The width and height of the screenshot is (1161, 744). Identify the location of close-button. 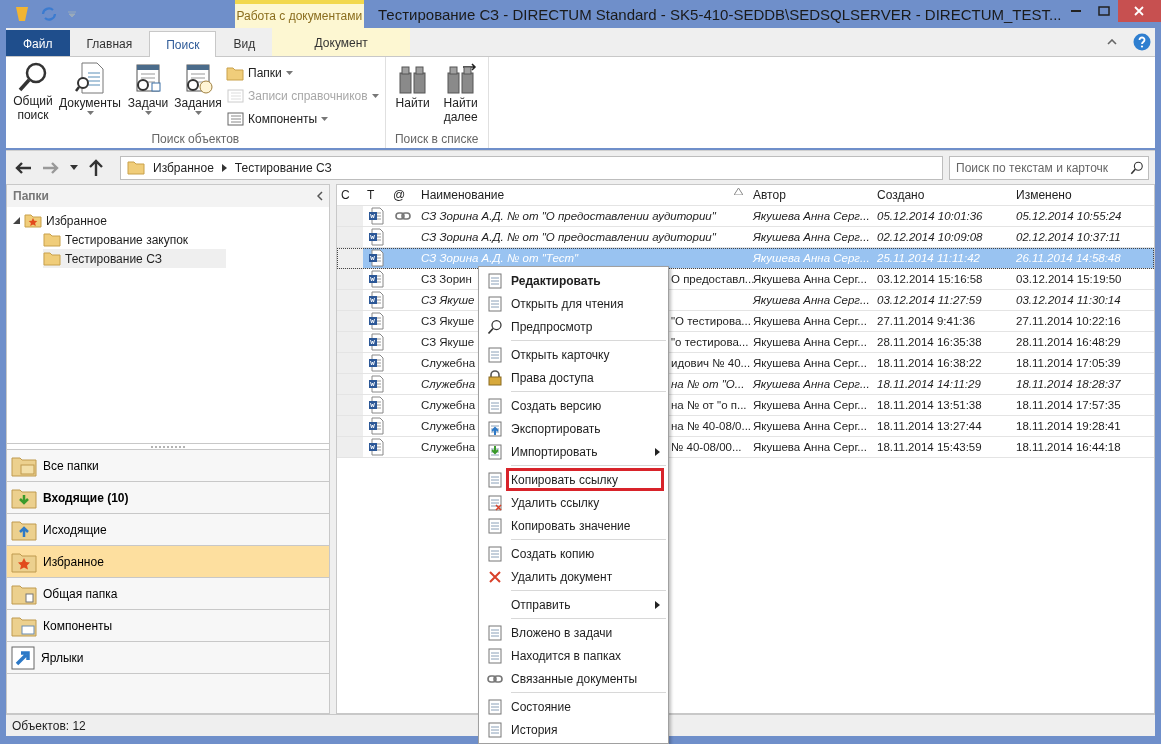
(1139, 11).